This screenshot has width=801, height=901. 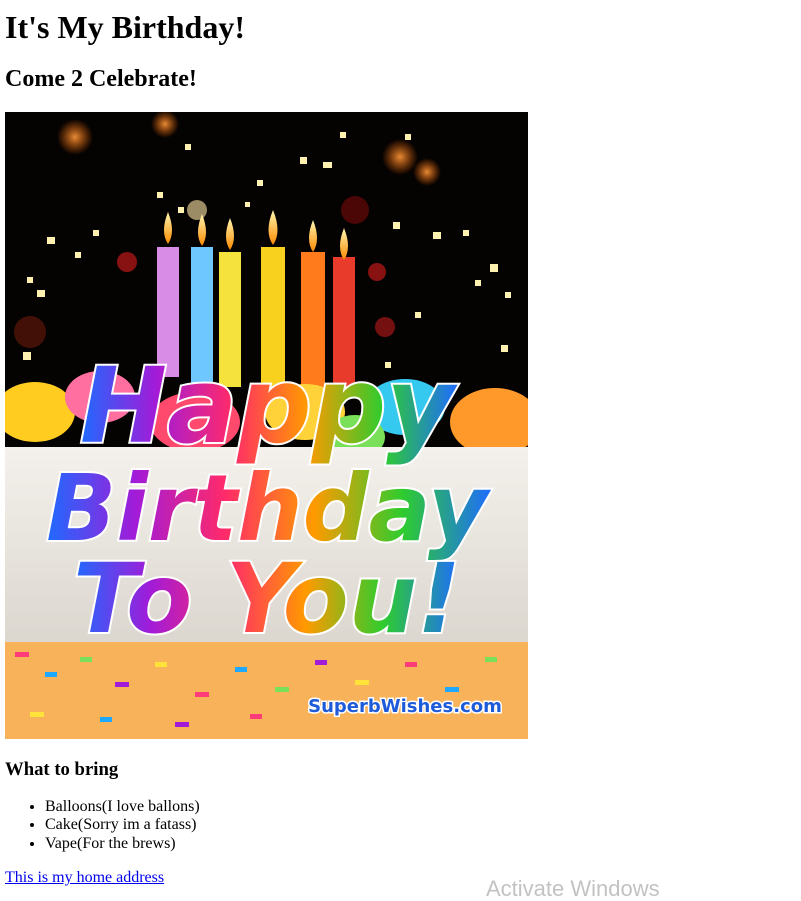 I want to click on home-address-link: This is my home address, so click(x=84, y=878).